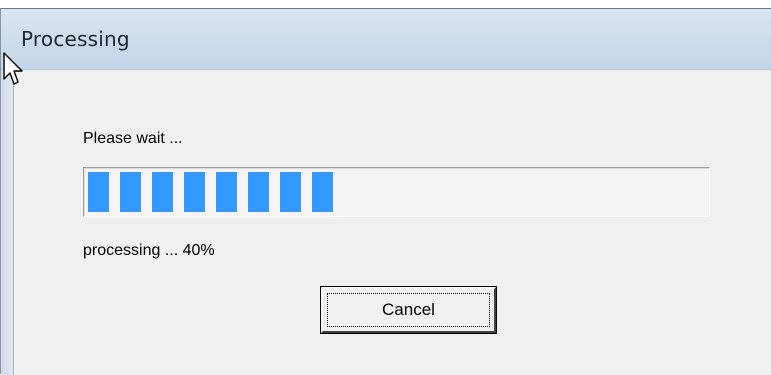 This screenshot has height=375, width=771. What do you see at coordinates (75, 39) in the screenshot?
I see `window-title: Processing` at bounding box center [75, 39].